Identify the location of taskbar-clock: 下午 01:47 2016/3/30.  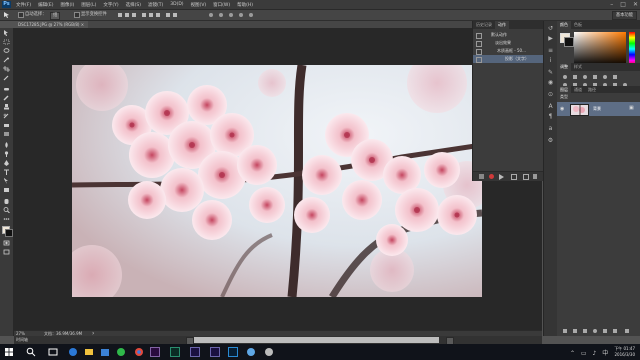
(624, 352).